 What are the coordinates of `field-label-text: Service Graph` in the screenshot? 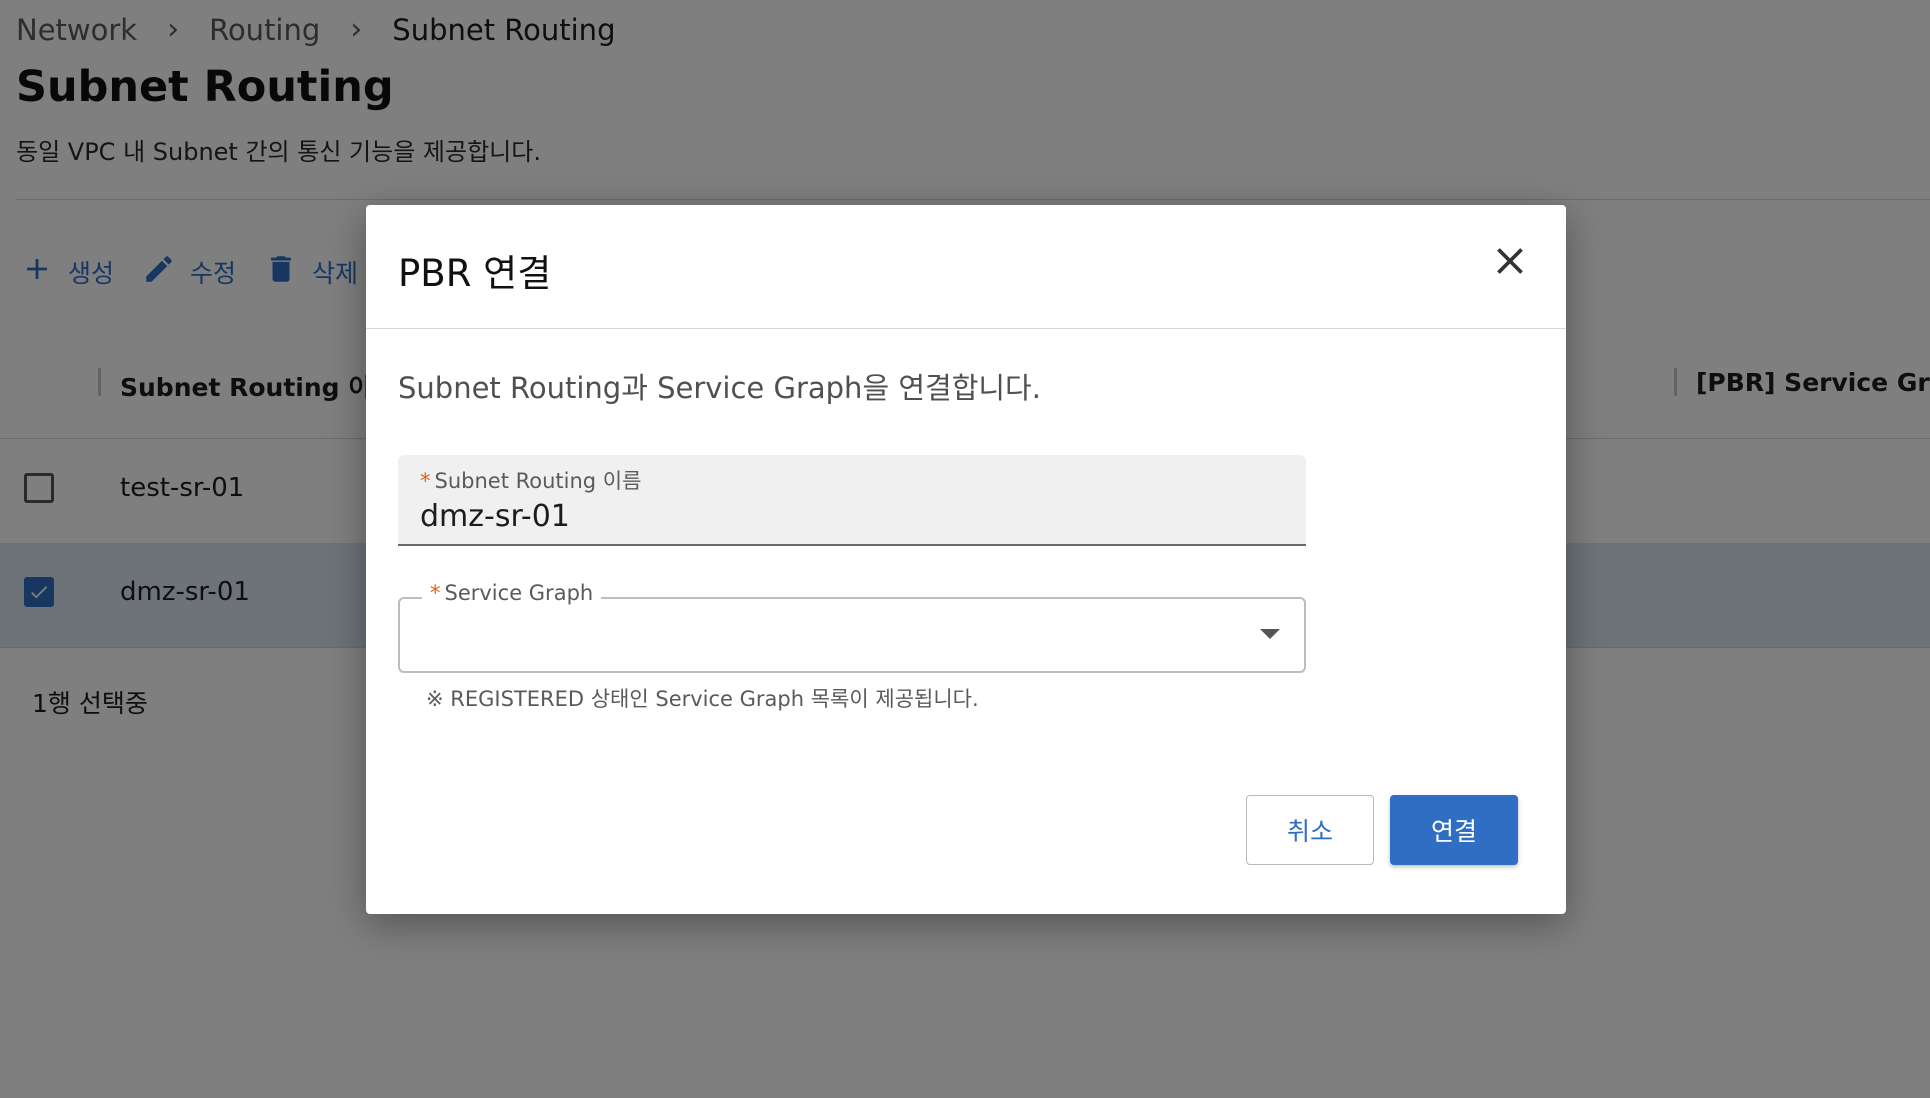 It's located at (519, 593).